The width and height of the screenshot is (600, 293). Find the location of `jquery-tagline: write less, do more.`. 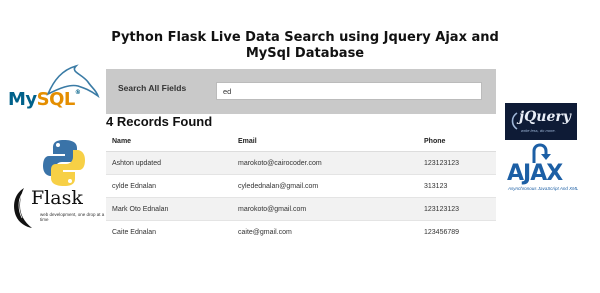

jquery-tagline: write less, do more. is located at coordinates (538, 130).